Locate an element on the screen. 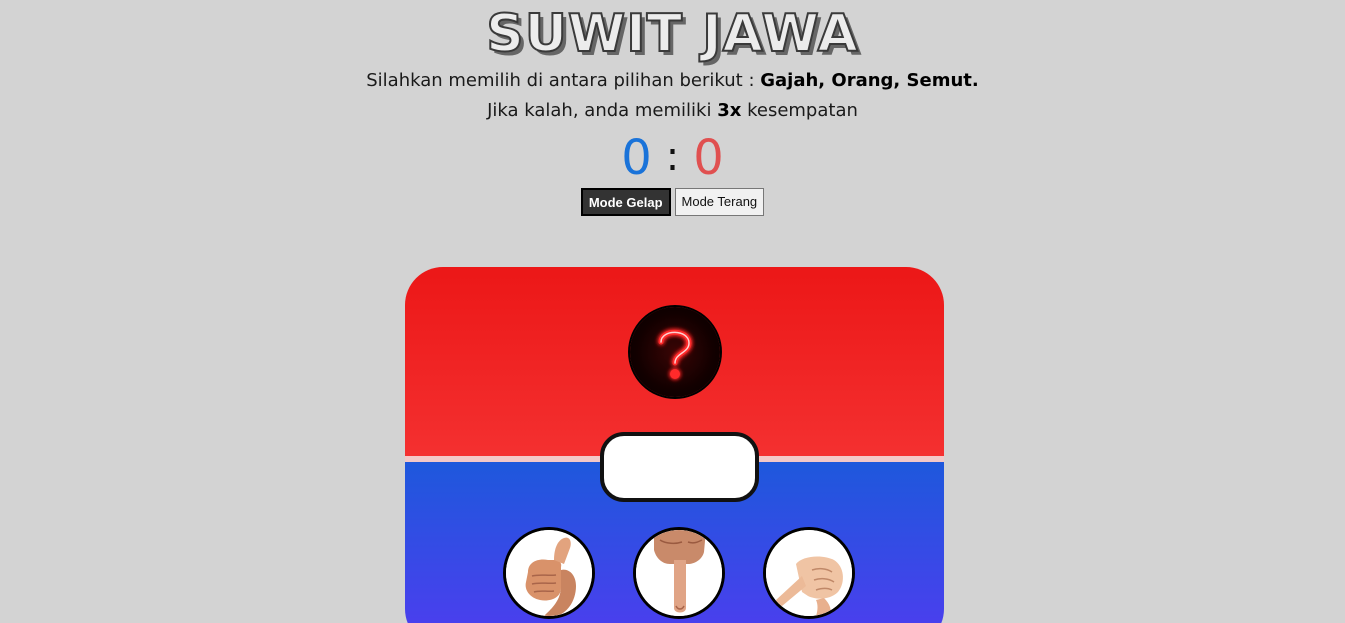 The width and height of the screenshot is (1345, 623). player-score: 0 is located at coordinates (636, 158).